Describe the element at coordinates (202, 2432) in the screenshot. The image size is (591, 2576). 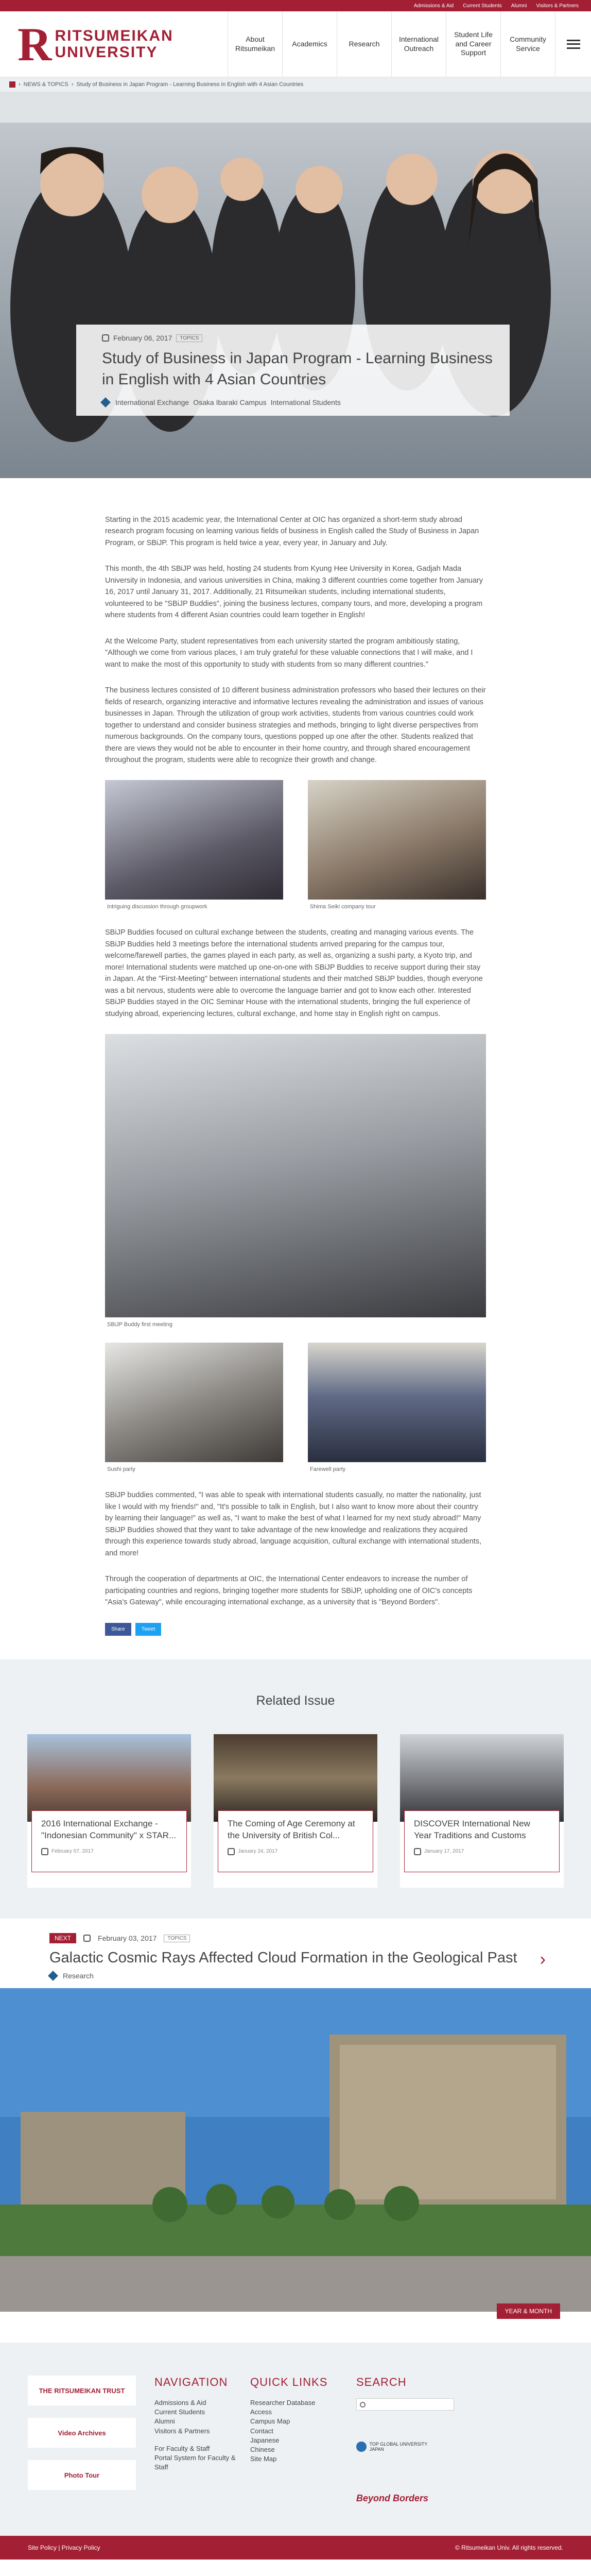
I see `footer-link: Visitors & Partners` at that location.